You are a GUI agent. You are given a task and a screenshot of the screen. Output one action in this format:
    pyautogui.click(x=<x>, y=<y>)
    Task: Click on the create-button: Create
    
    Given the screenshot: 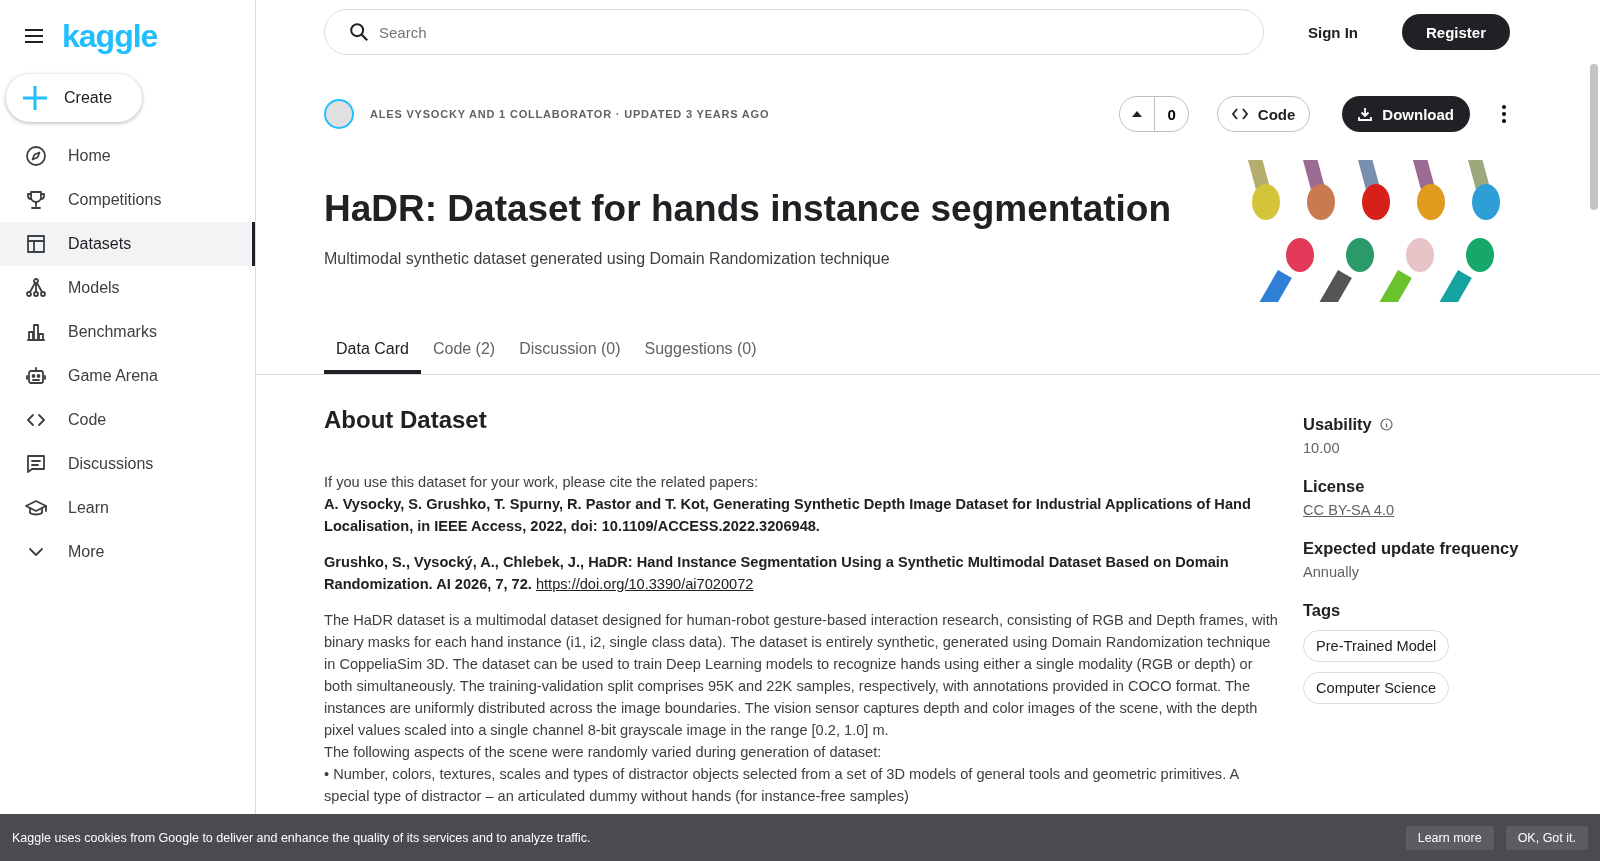 What is the action you would take?
    pyautogui.click(x=74, y=98)
    